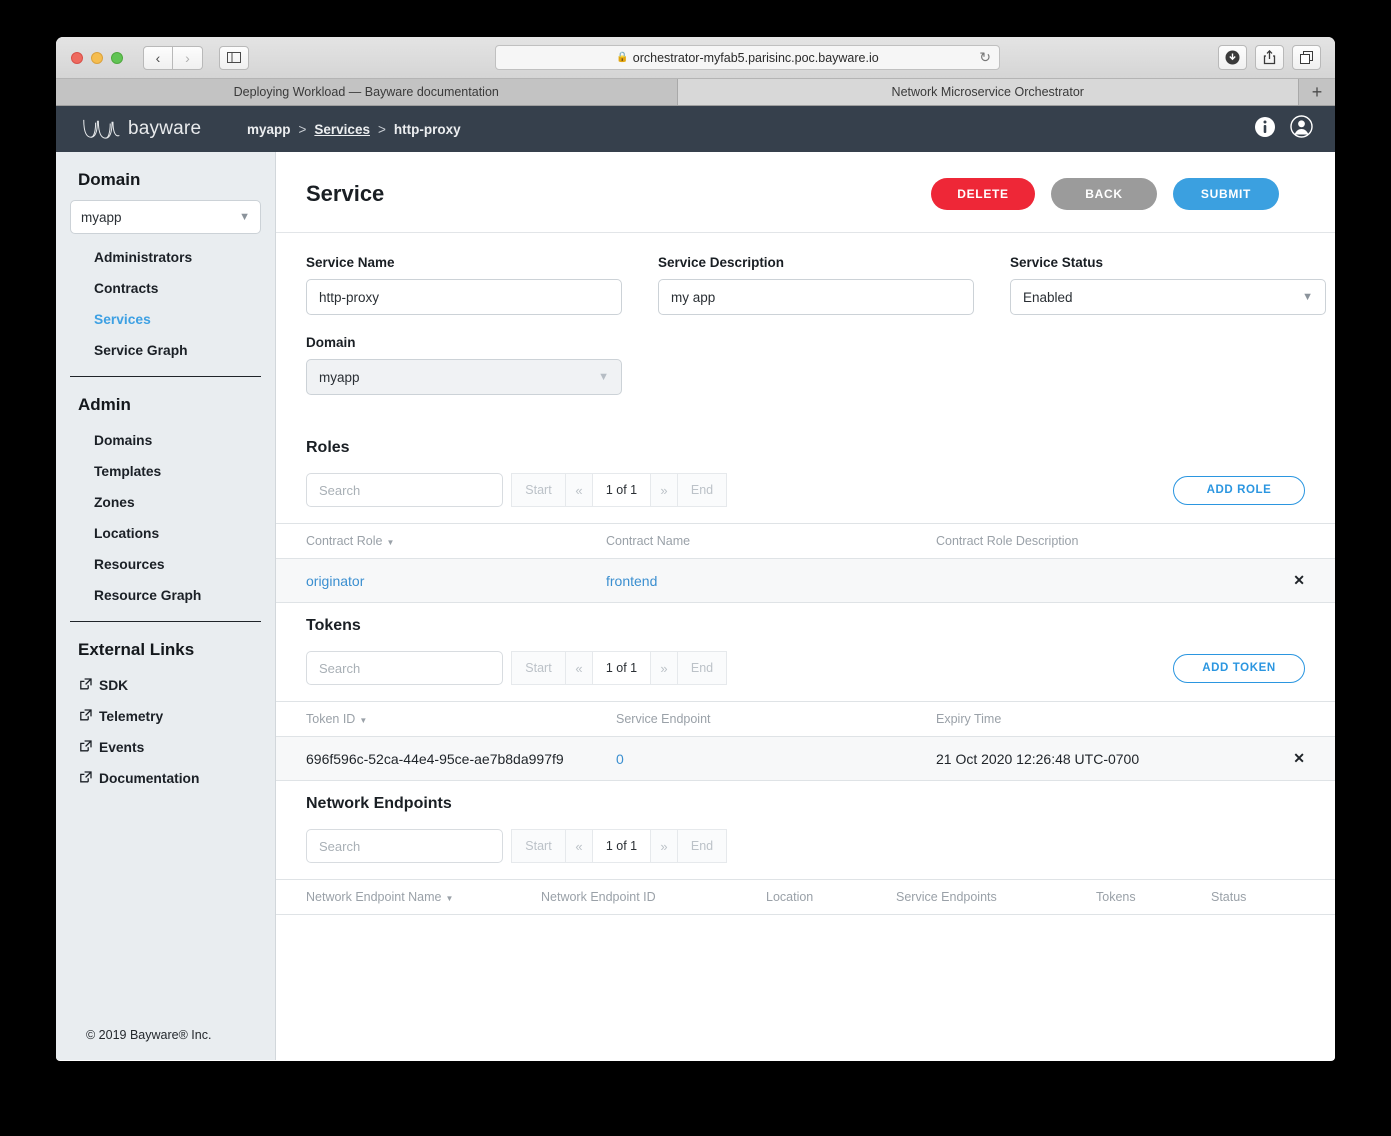  Describe the element at coordinates (165, 350) in the screenshot. I see `sidebar-item-service-graph: Service Graph` at that location.